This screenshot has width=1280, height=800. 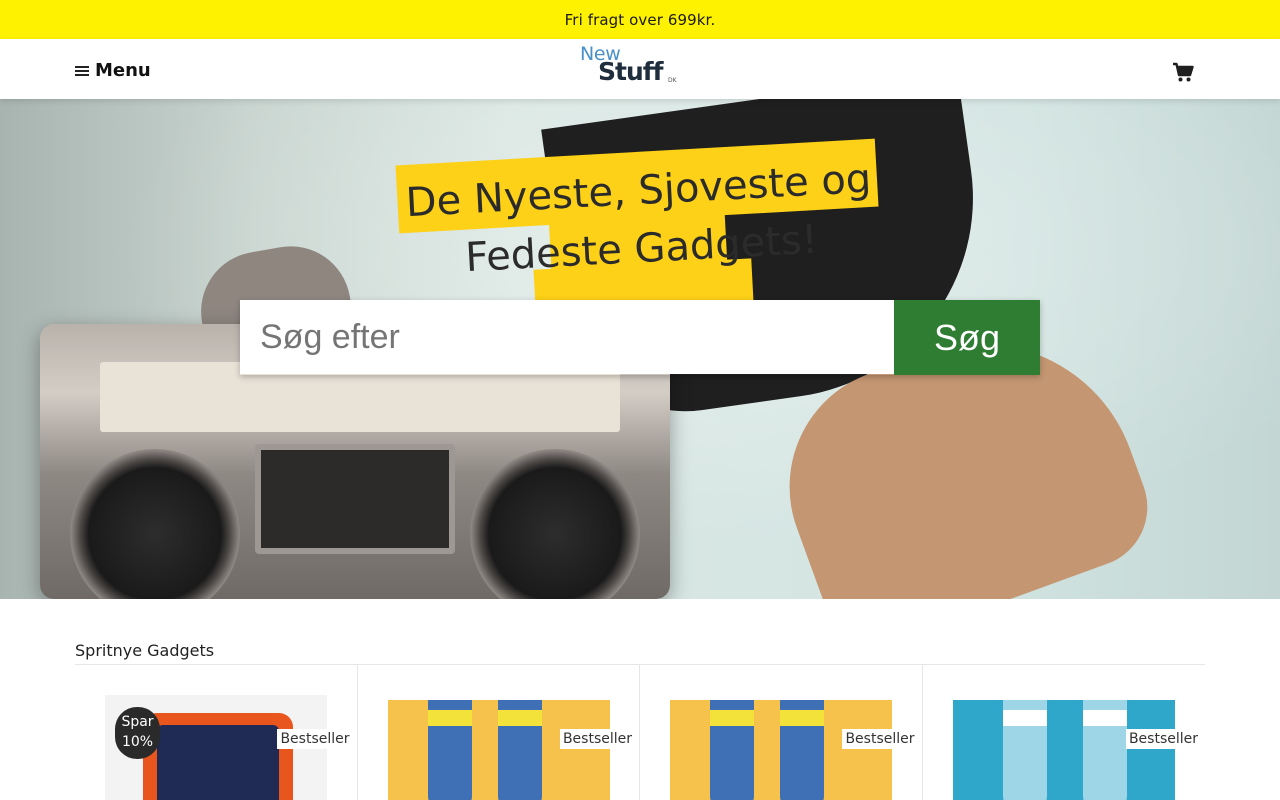 I want to click on boombox-speaker-right, so click(x=555, y=524).